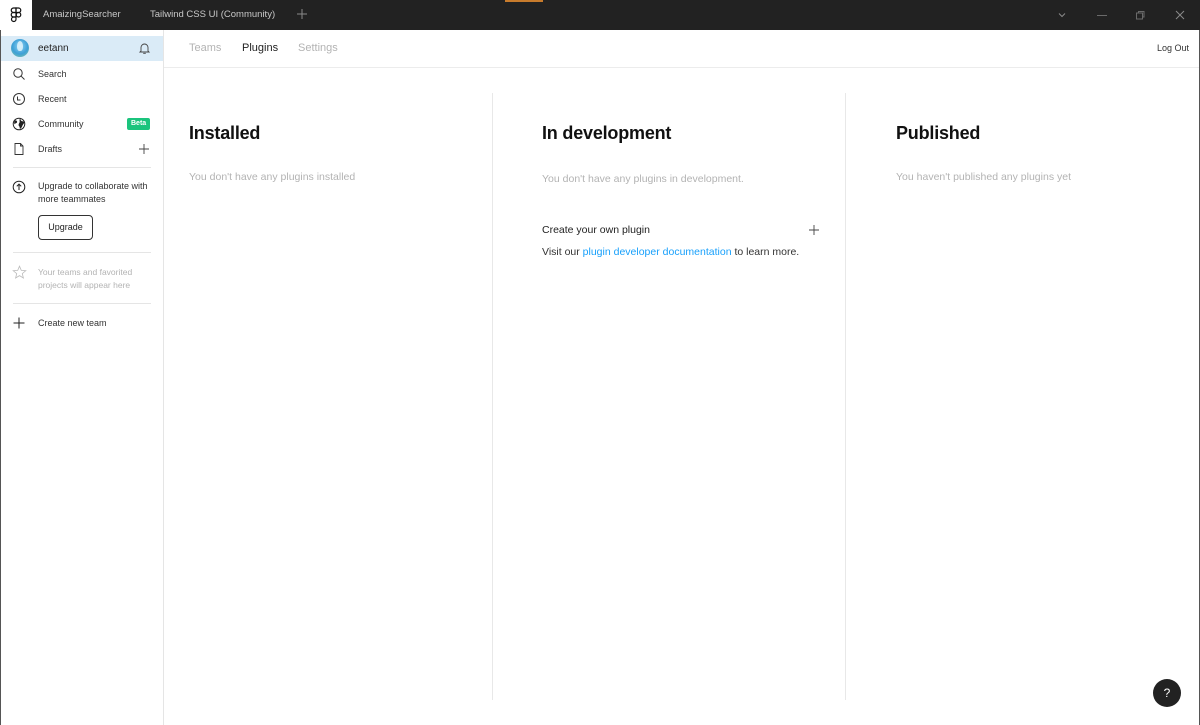  I want to click on avatar, so click(20, 48).